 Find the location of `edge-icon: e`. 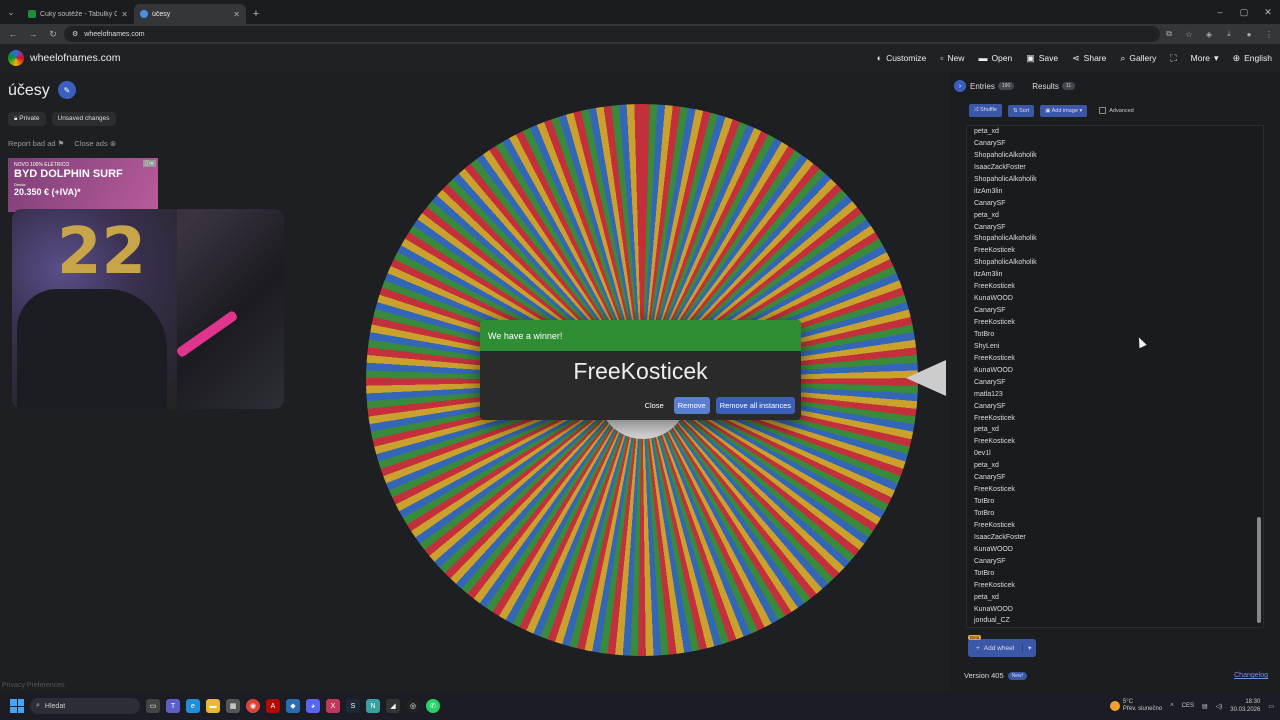

edge-icon: e is located at coordinates (193, 706).